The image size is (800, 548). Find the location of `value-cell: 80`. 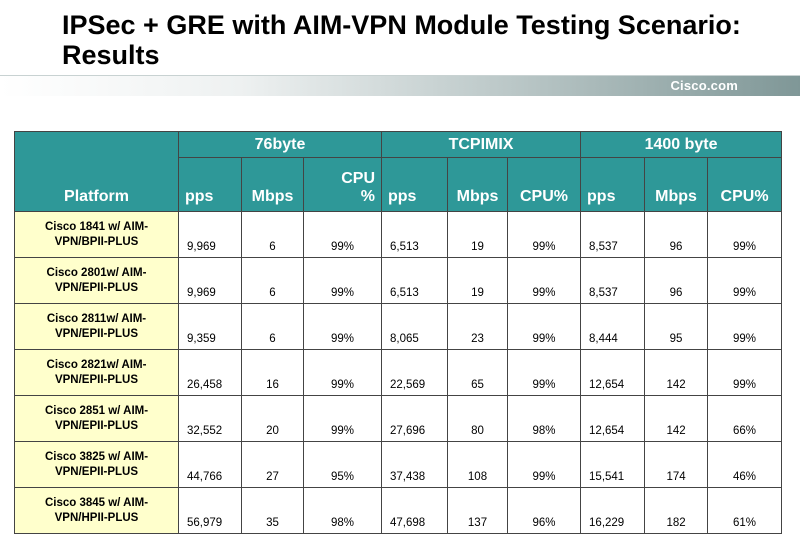

value-cell: 80 is located at coordinates (477, 418).